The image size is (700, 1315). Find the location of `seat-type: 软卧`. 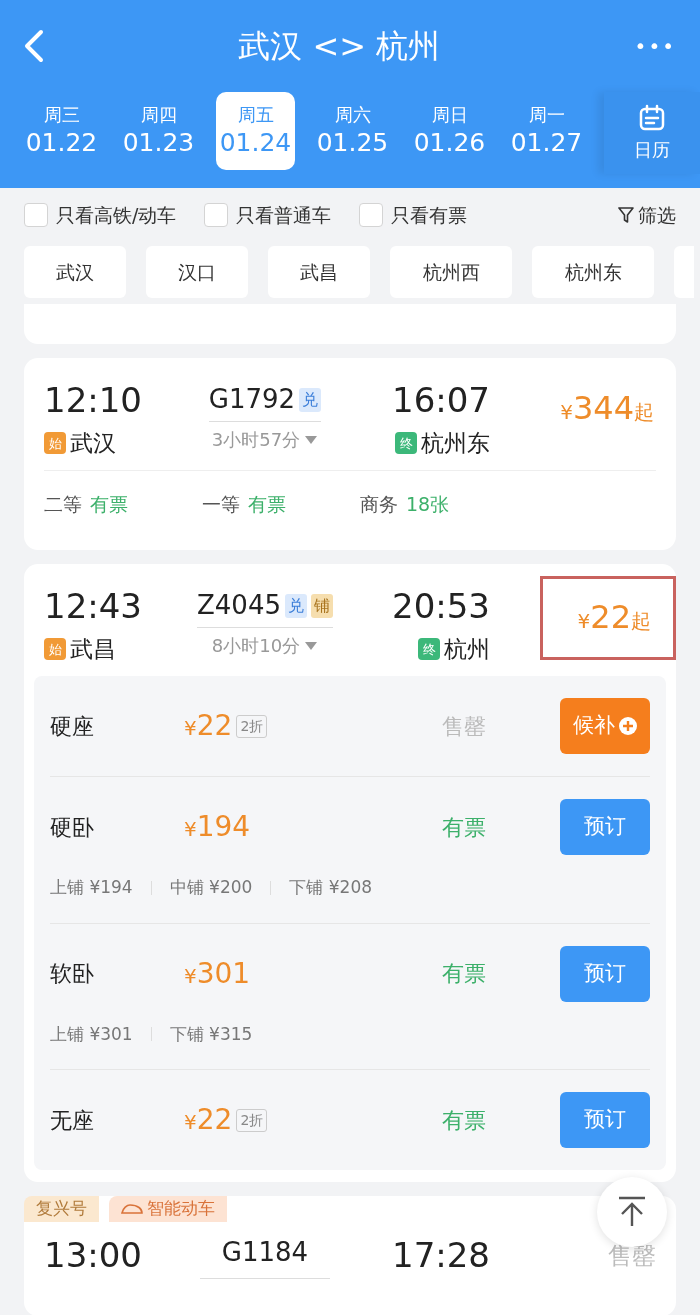

seat-type: 软卧 is located at coordinates (72, 974).